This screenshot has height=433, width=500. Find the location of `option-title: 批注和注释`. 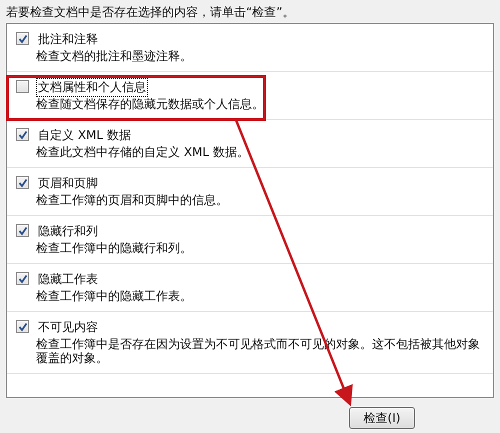

option-title: 批注和注释 is located at coordinates (68, 39).